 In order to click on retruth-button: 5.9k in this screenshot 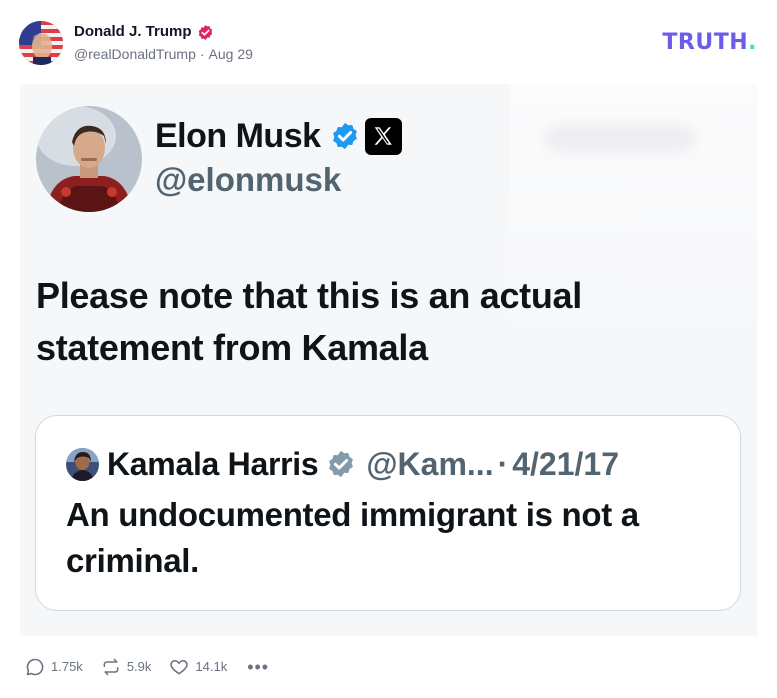, I will do `click(126, 667)`.